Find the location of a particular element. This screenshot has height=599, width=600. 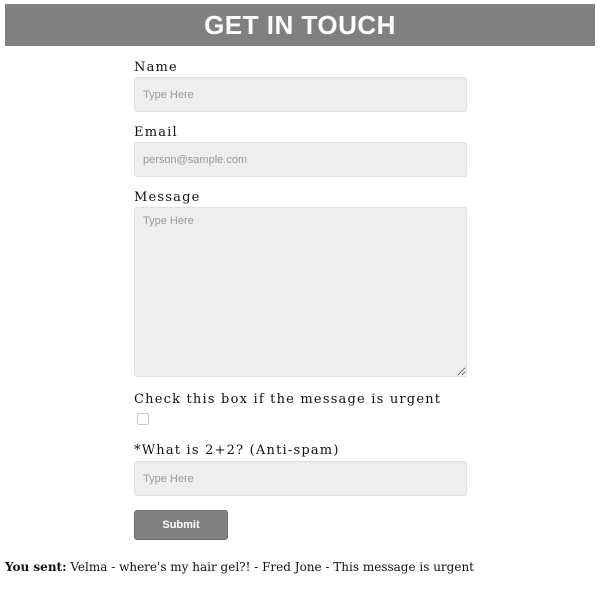

page-header: GET IN TOUCH is located at coordinates (300, 25).